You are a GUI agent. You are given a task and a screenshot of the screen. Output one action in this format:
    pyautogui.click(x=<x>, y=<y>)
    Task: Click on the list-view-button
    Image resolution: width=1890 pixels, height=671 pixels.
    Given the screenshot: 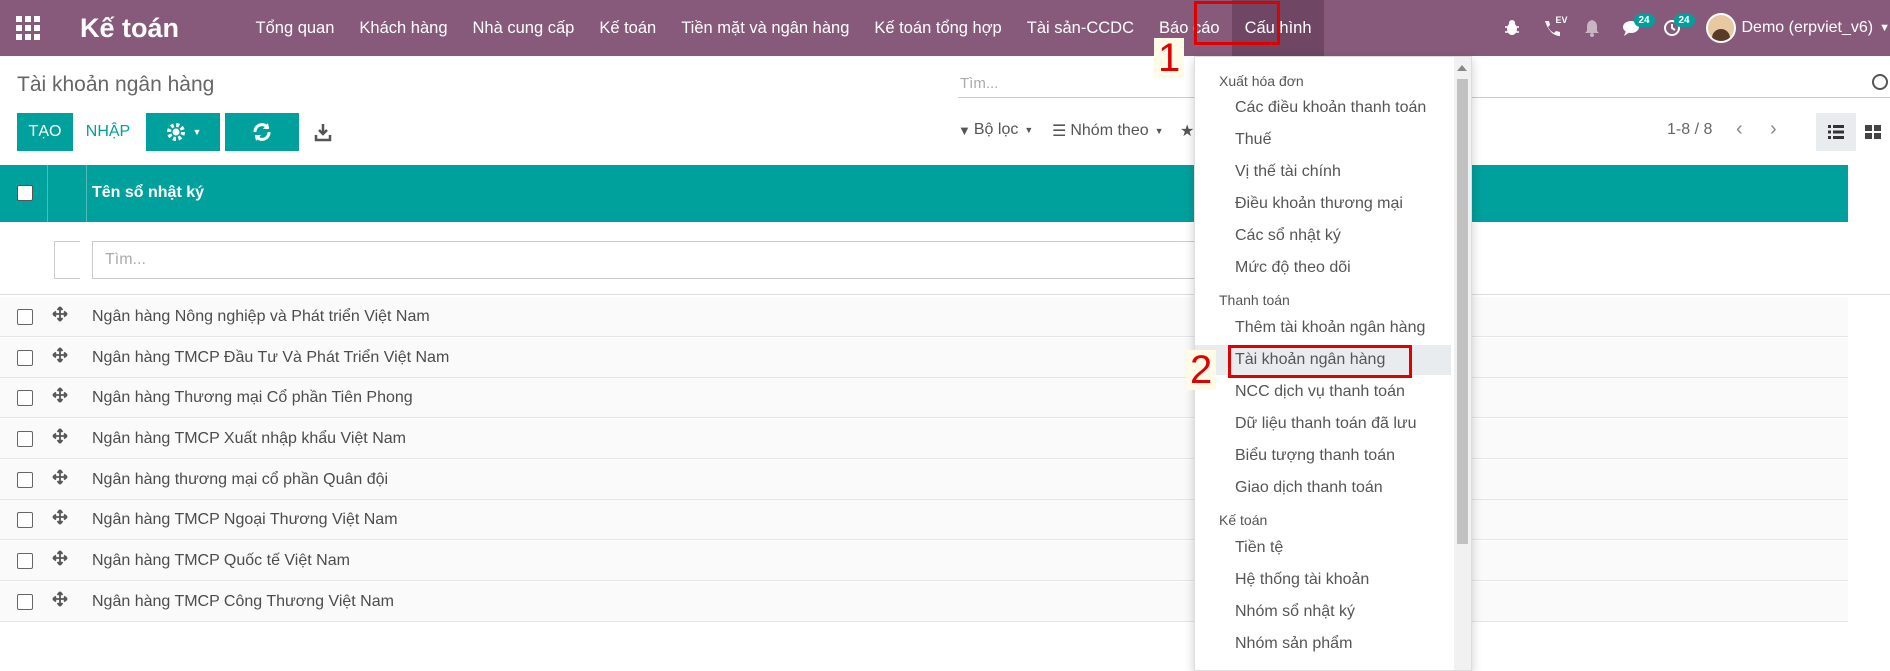 What is the action you would take?
    pyautogui.click(x=1836, y=132)
    